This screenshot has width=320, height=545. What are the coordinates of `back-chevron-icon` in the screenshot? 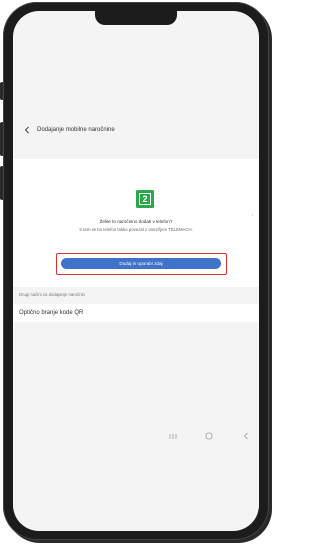 It's located at (27, 130).